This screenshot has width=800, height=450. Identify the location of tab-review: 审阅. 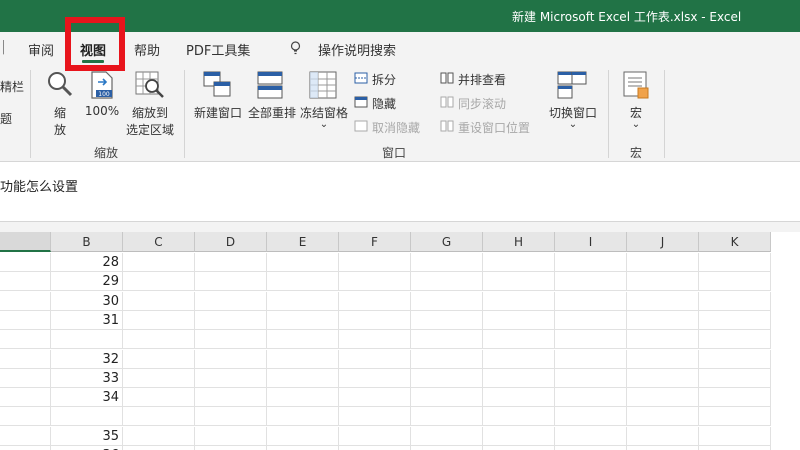
(41, 49).